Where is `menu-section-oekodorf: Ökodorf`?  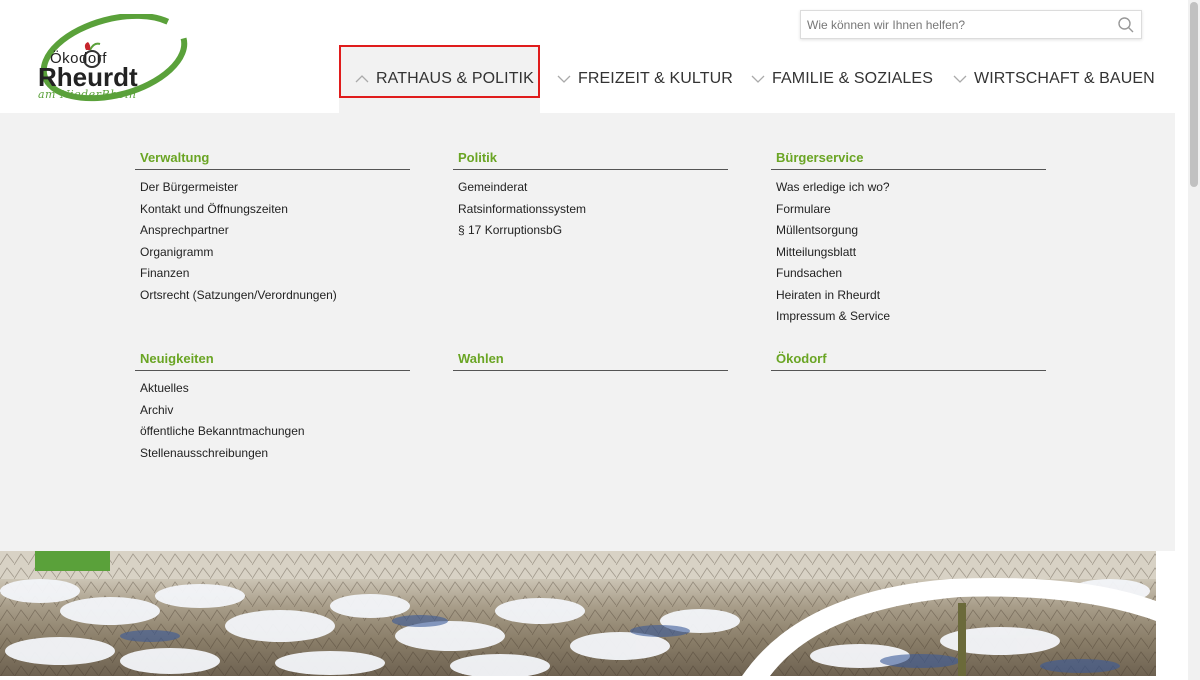
menu-section-oekodorf: Ökodorf is located at coordinates (908, 360).